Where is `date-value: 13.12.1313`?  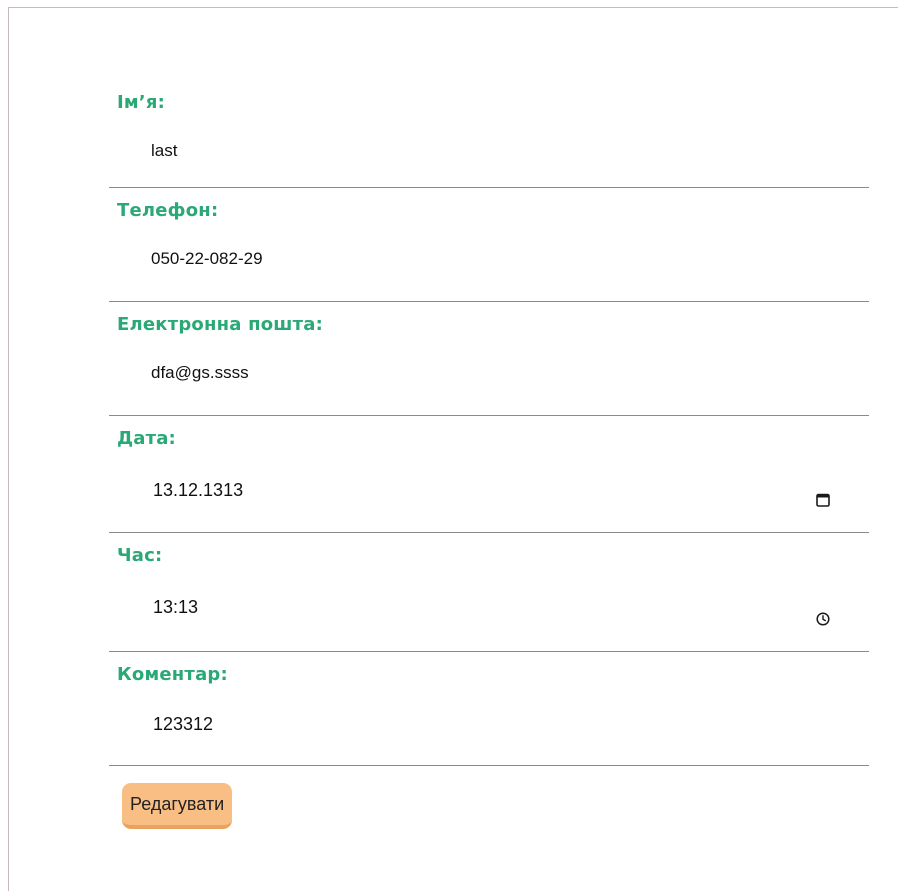
date-value: 13.12.1313 is located at coordinates (489, 475).